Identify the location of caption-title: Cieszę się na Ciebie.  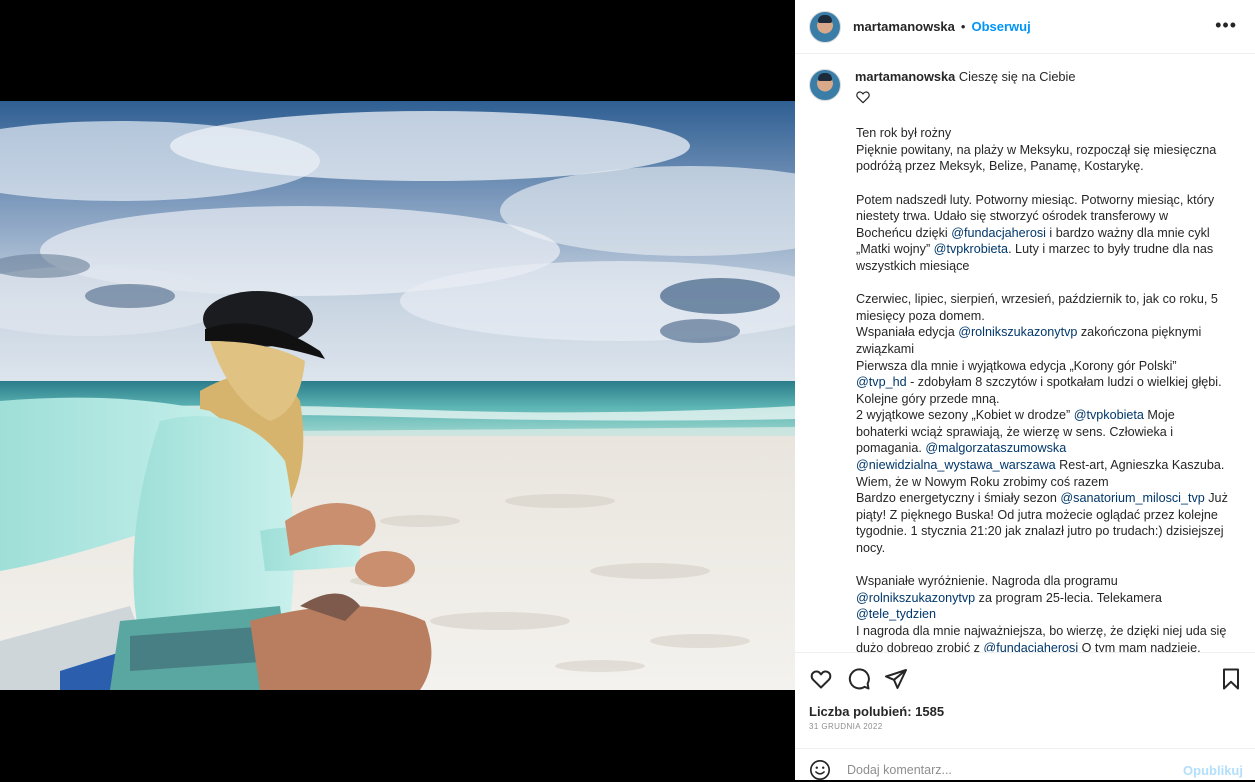
(1017, 76).